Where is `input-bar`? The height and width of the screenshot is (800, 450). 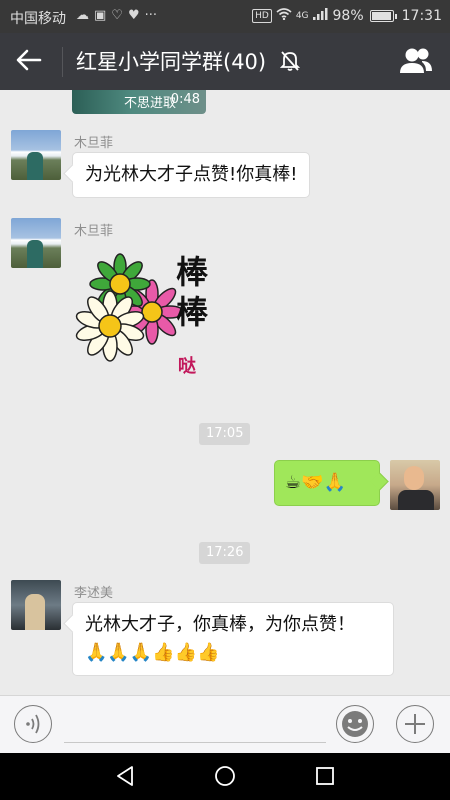
input-bar is located at coordinates (225, 724).